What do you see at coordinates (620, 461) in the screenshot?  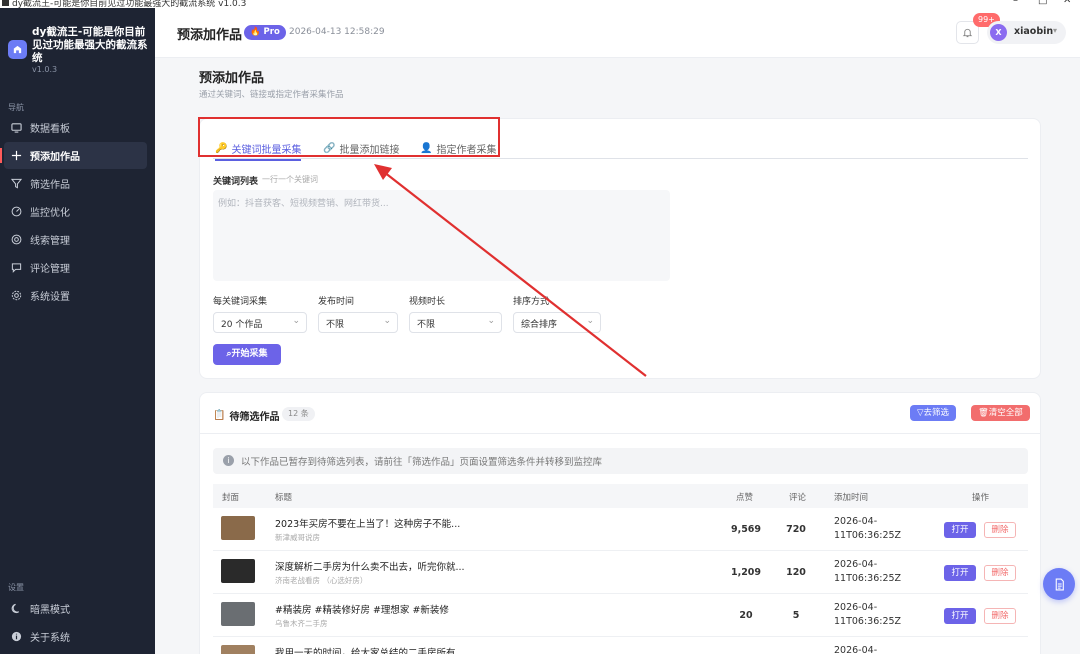 I see `info-notice: i 以下作品已暂存到待筛选列表，请前往「筛选作品」页面设置筛选条件并转移到监控库` at bounding box center [620, 461].